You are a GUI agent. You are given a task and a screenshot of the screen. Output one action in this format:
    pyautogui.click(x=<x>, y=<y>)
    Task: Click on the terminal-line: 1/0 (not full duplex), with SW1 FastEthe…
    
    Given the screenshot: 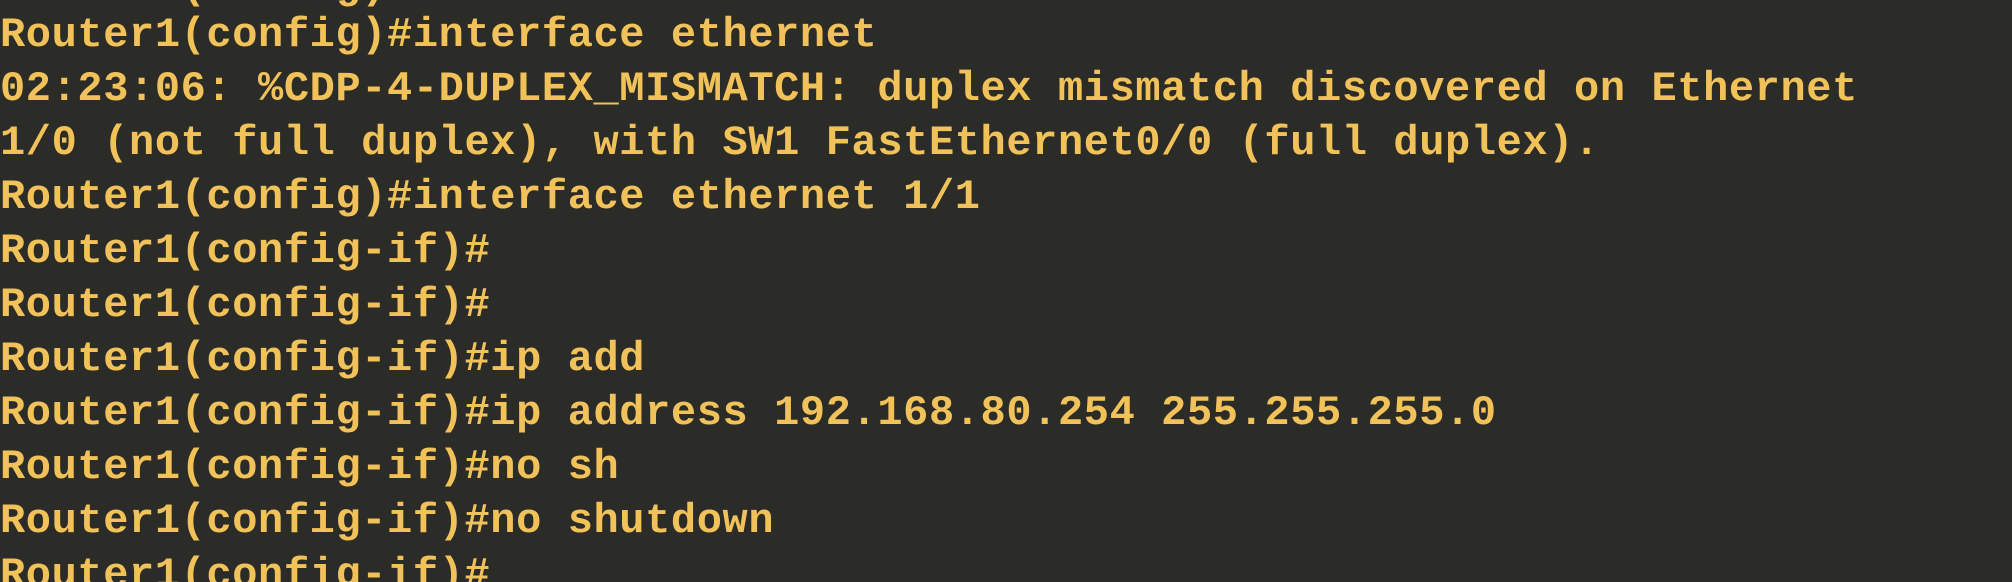 What is the action you would take?
    pyautogui.click(x=800, y=143)
    